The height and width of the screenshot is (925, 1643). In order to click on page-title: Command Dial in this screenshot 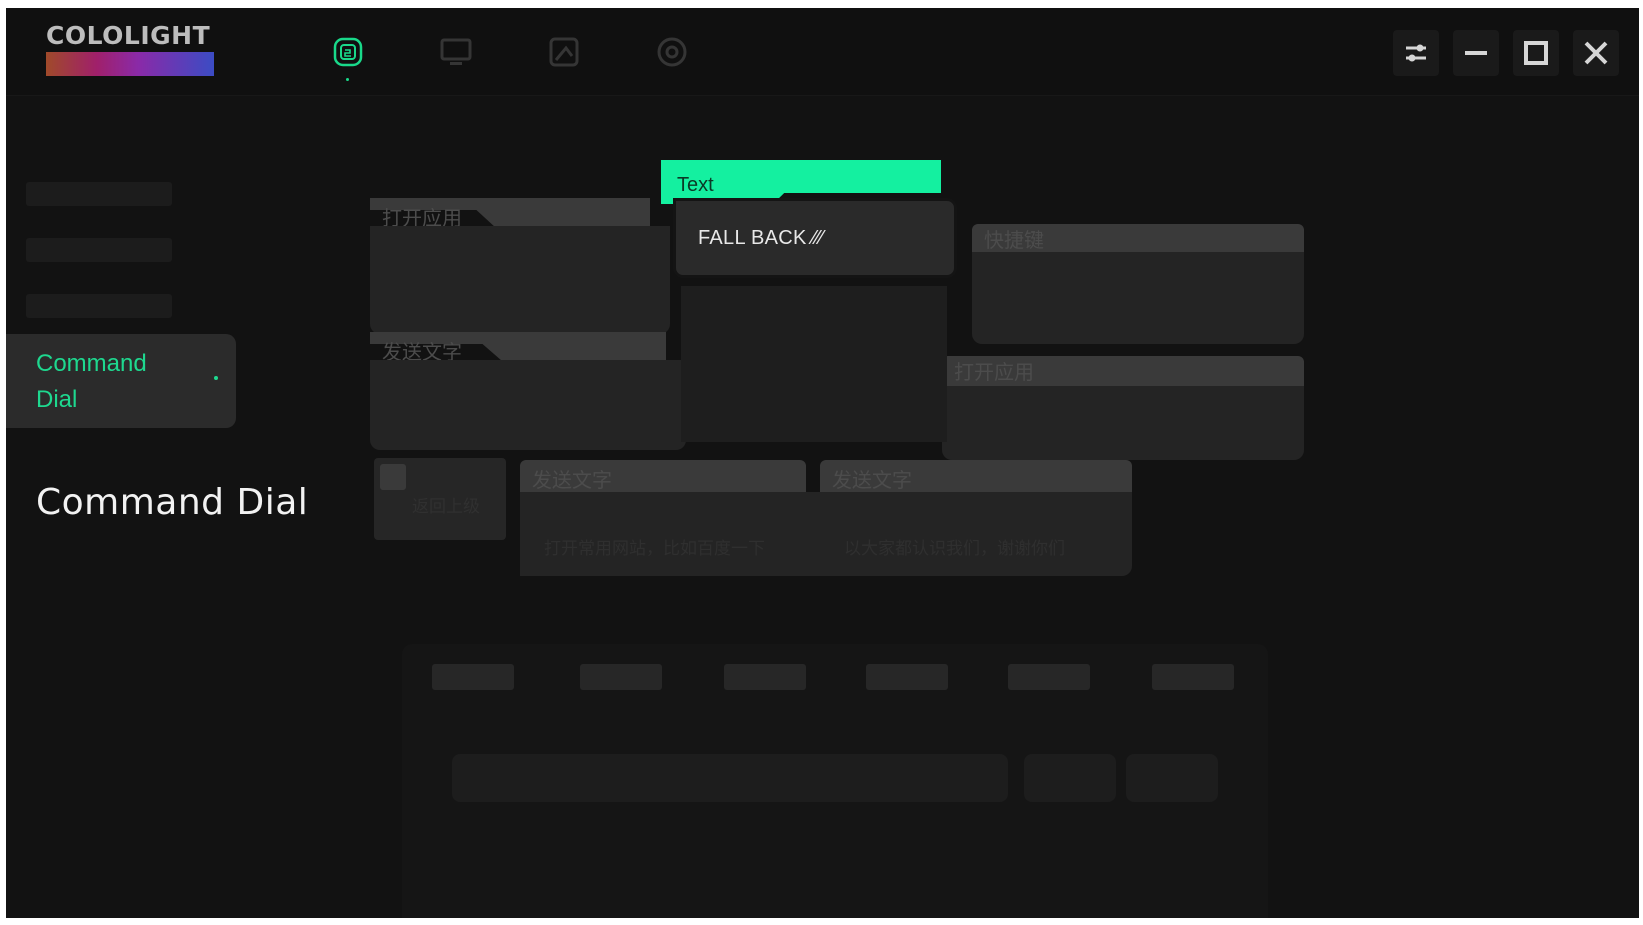, I will do `click(172, 502)`.